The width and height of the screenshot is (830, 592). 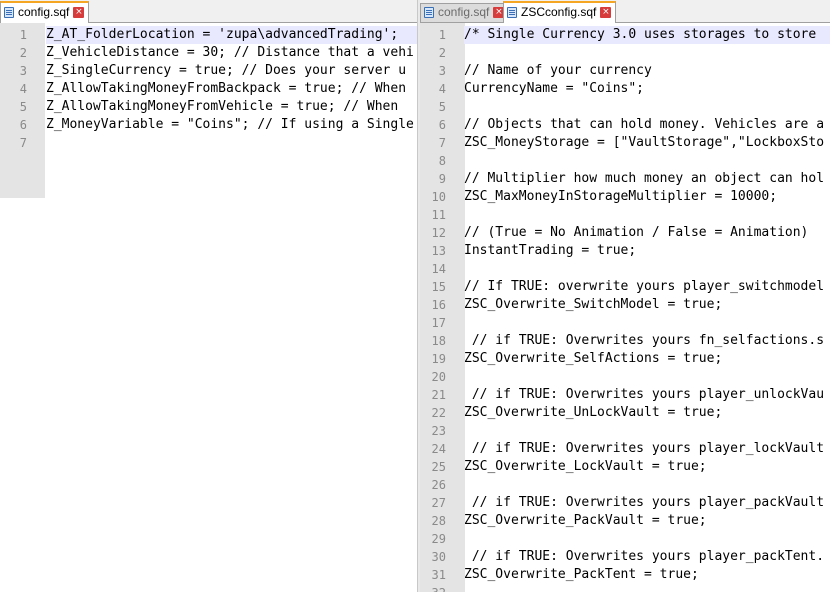 What do you see at coordinates (438, 359) in the screenshot?
I see `line-number: 19` at bounding box center [438, 359].